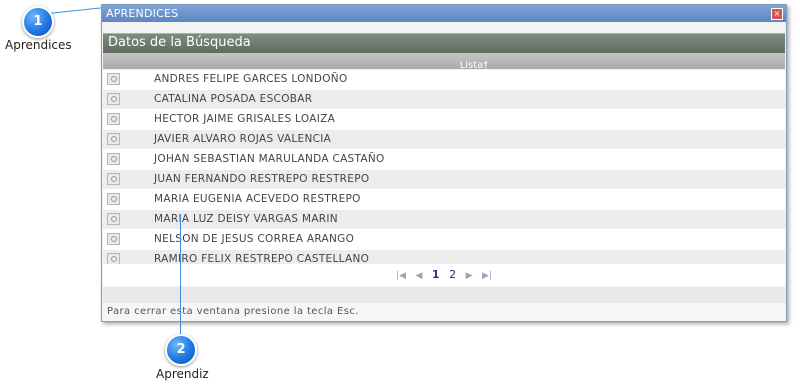 This screenshot has width=800, height=384. I want to click on dialog-titlebar: APRENDICES ×, so click(444, 13).